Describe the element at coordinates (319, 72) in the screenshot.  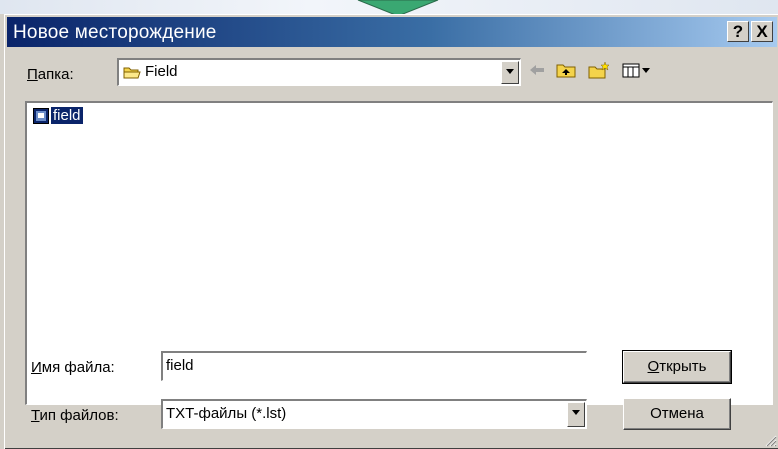
I see `folder-combobox: Field` at that location.